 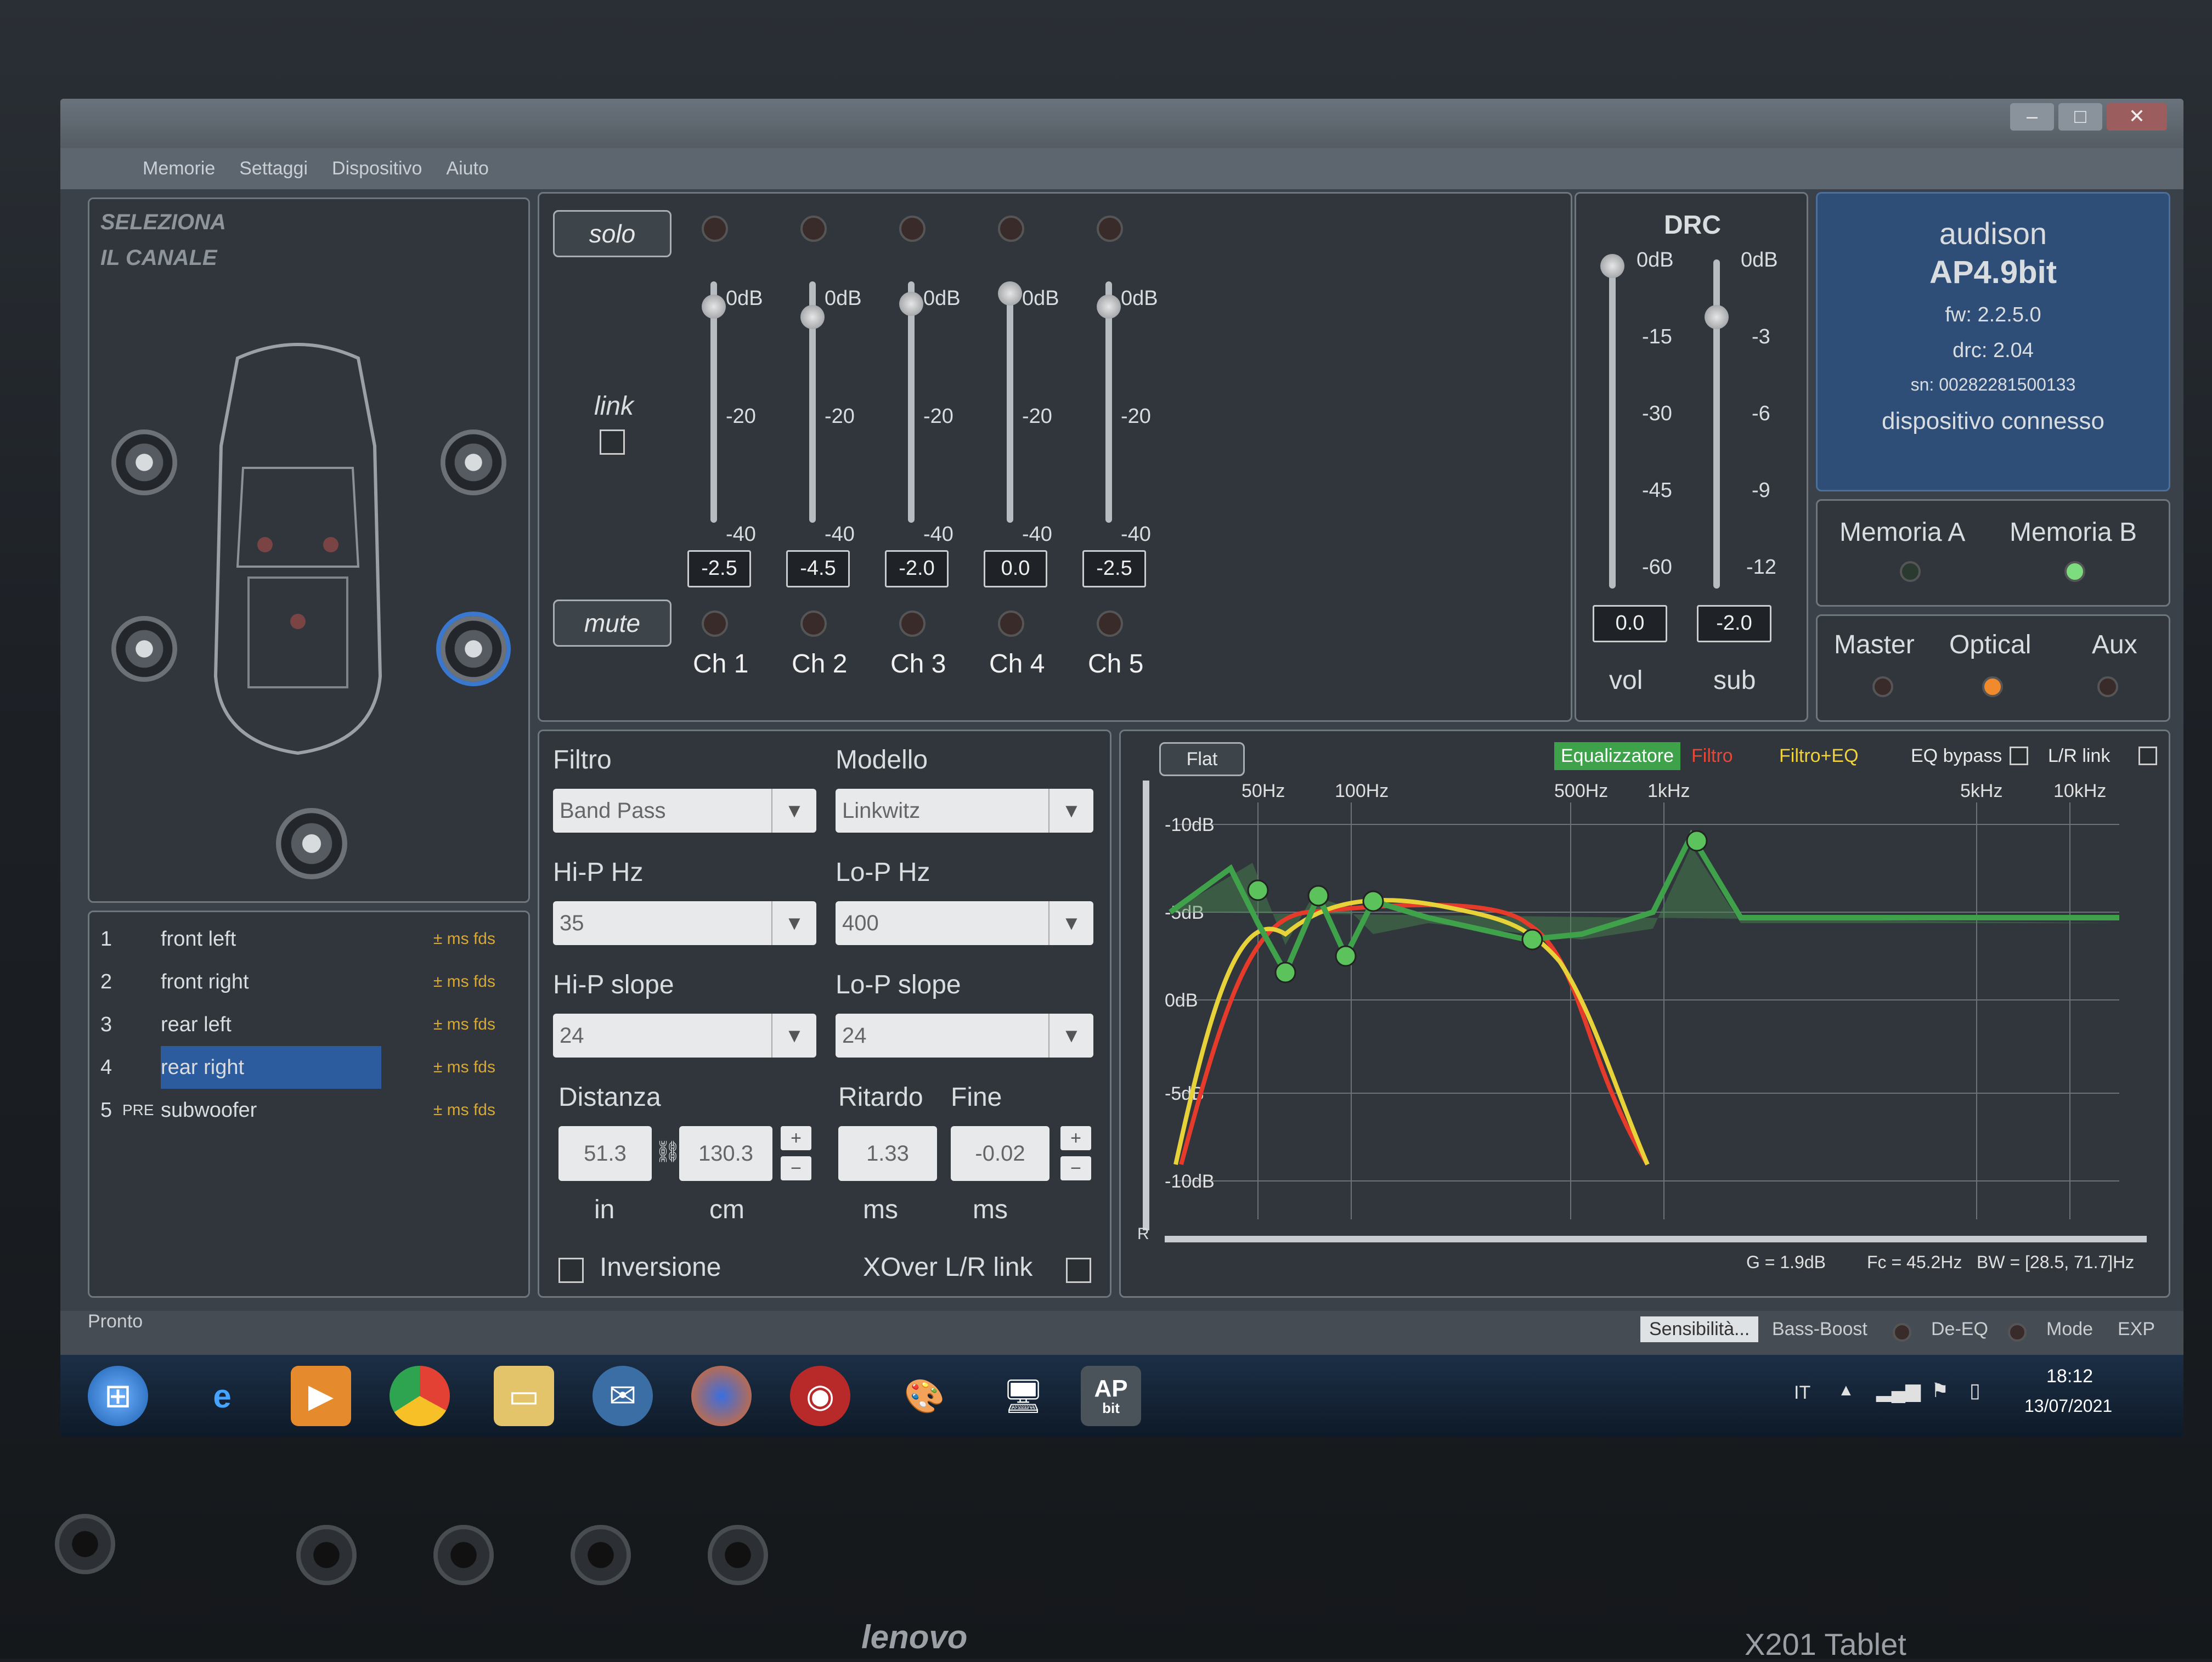 What do you see at coordinates (612, 623) in the screenshot?
I see `mute-button: mute` at bounding box center [612, 623].